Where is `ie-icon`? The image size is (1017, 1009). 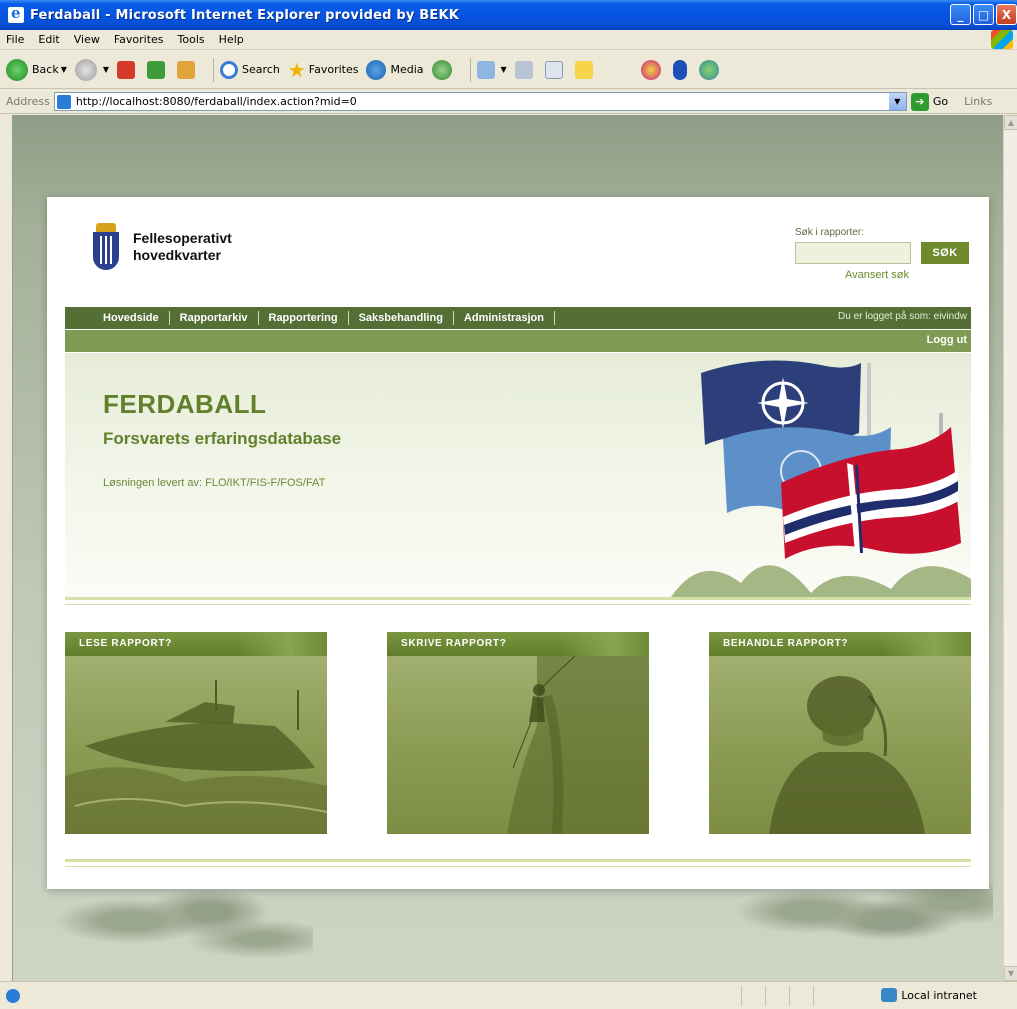 ie-icon is located at coordinates (16, 13).